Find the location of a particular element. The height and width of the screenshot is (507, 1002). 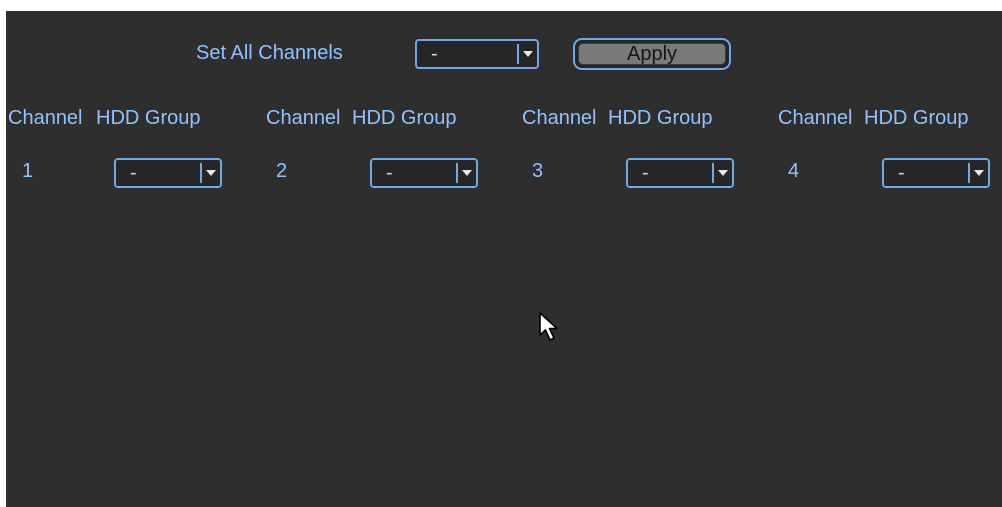

hdd-group-value-1: - is located at coordinates (133, 173).